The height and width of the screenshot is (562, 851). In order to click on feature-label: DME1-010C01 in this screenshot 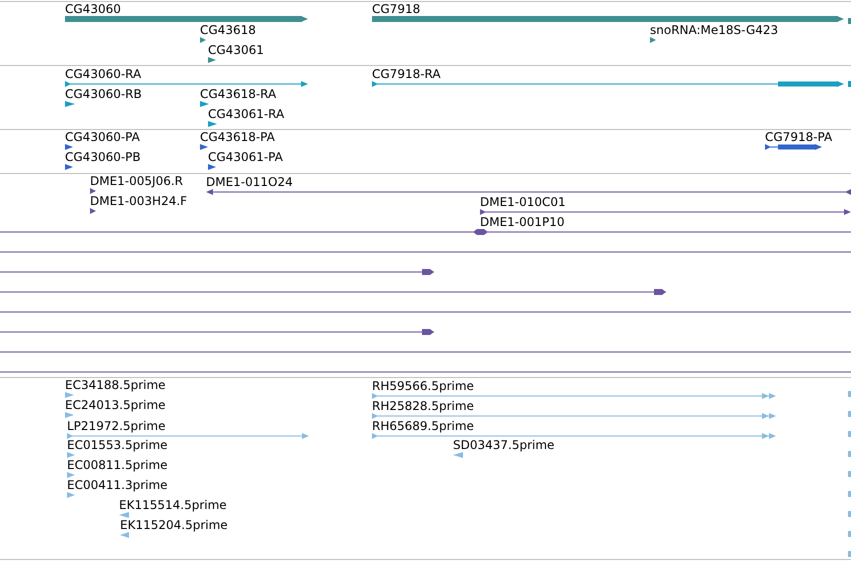, I will do `click(523, 202)`.